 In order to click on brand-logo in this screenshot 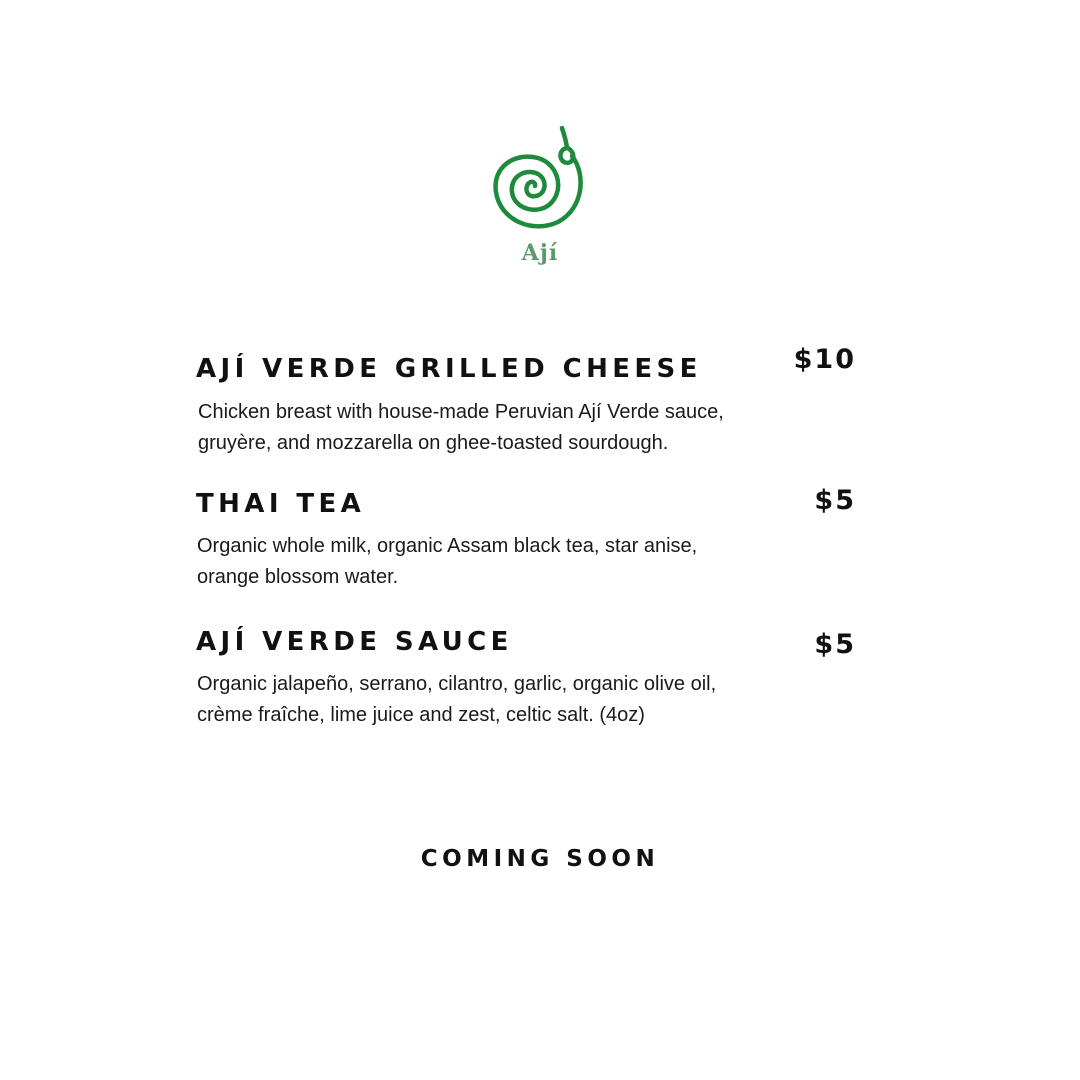, I will do `click(540, 177)`.